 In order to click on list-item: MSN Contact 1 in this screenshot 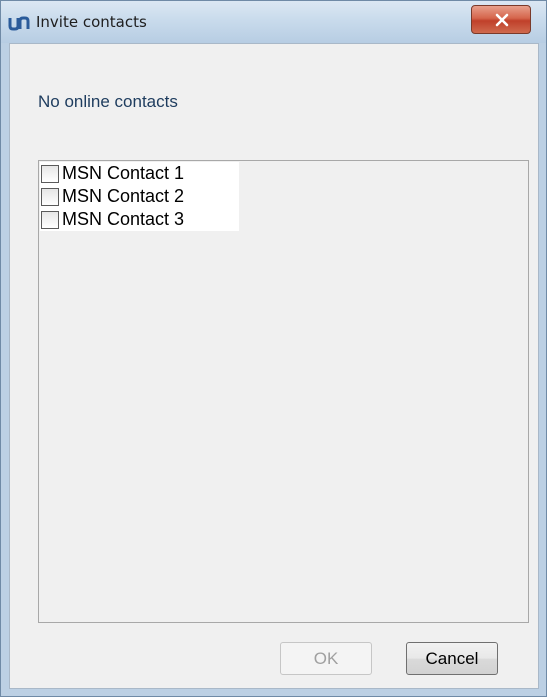, I will do `click(139, 173)`.